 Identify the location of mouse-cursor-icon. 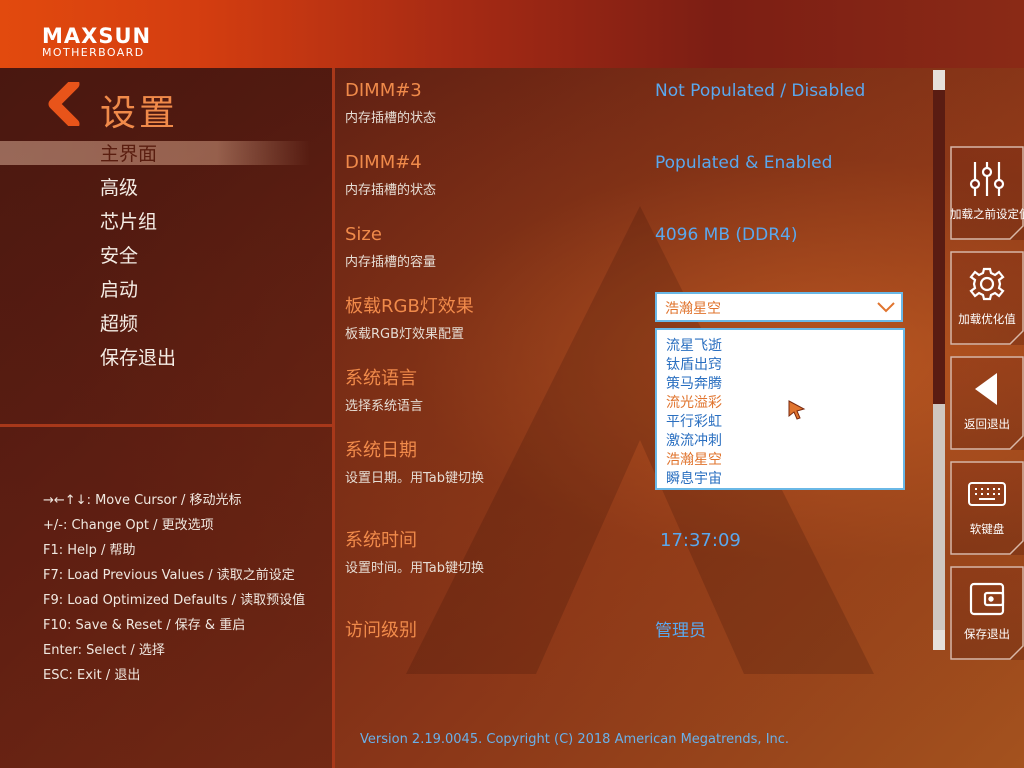
(797, 410).